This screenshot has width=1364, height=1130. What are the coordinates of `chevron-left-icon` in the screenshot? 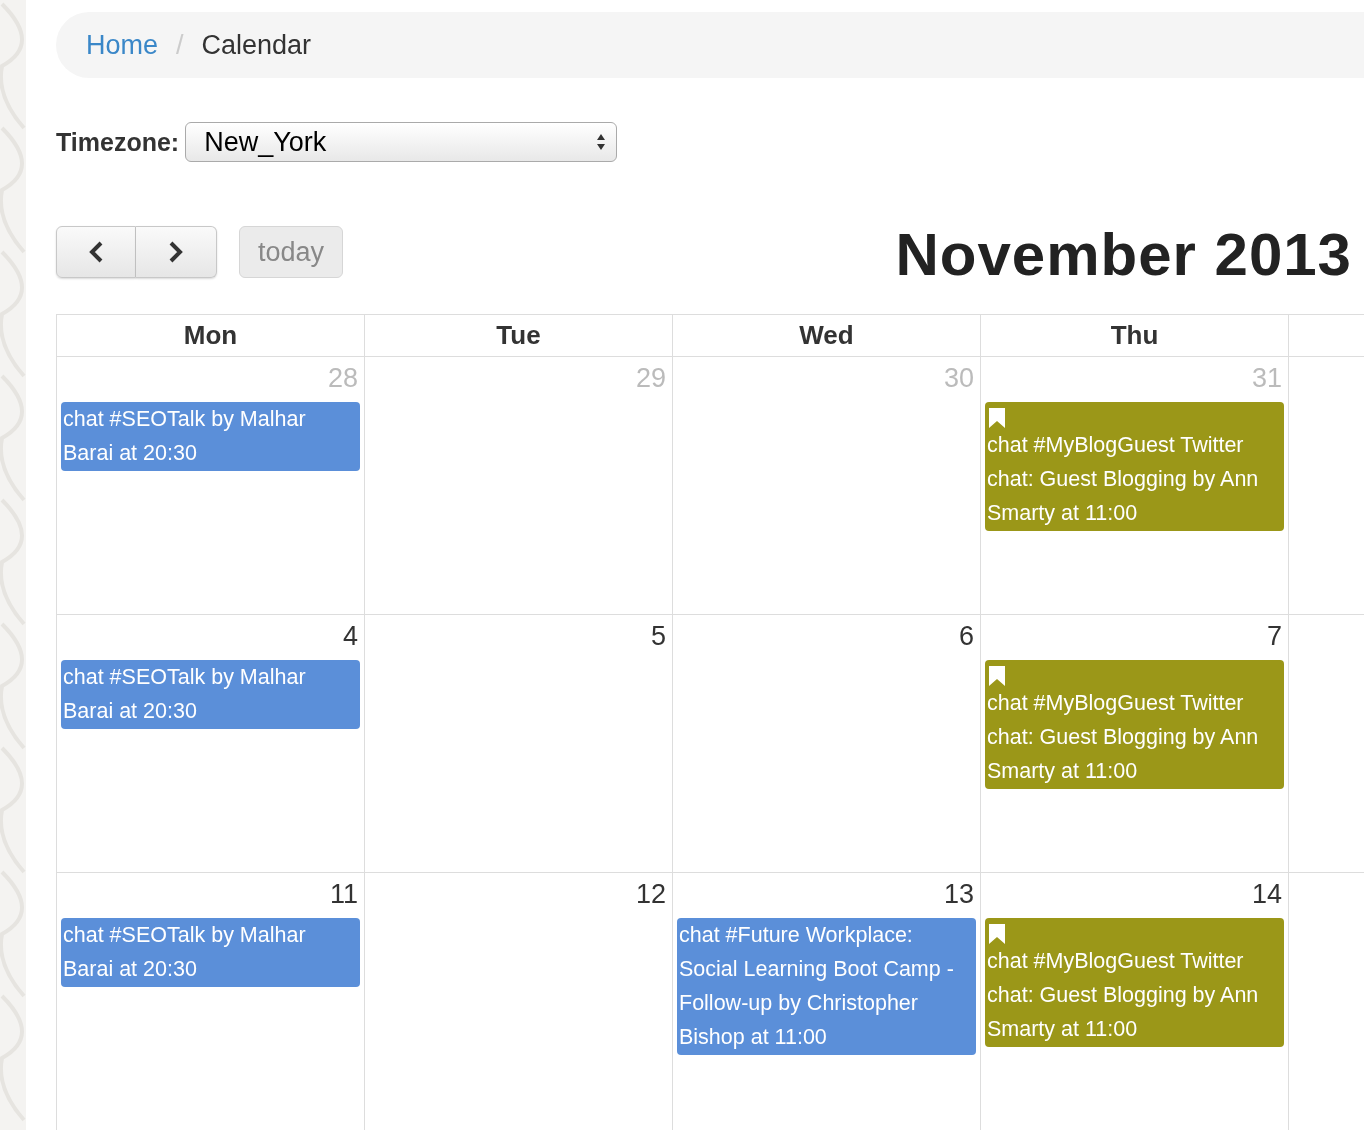 It's located at (96, 252).